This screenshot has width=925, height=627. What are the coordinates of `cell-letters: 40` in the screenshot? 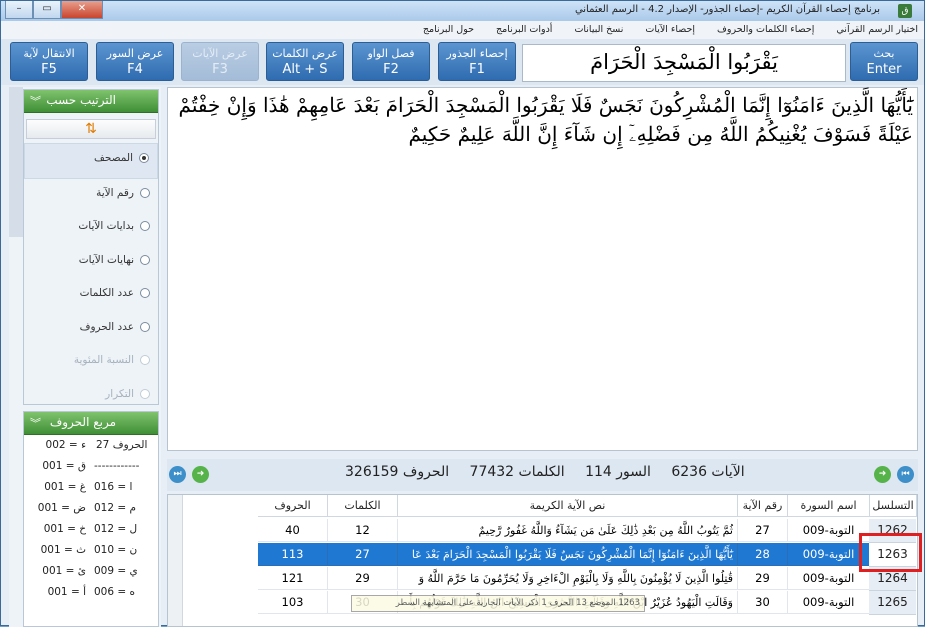 It's located at (293, 530).